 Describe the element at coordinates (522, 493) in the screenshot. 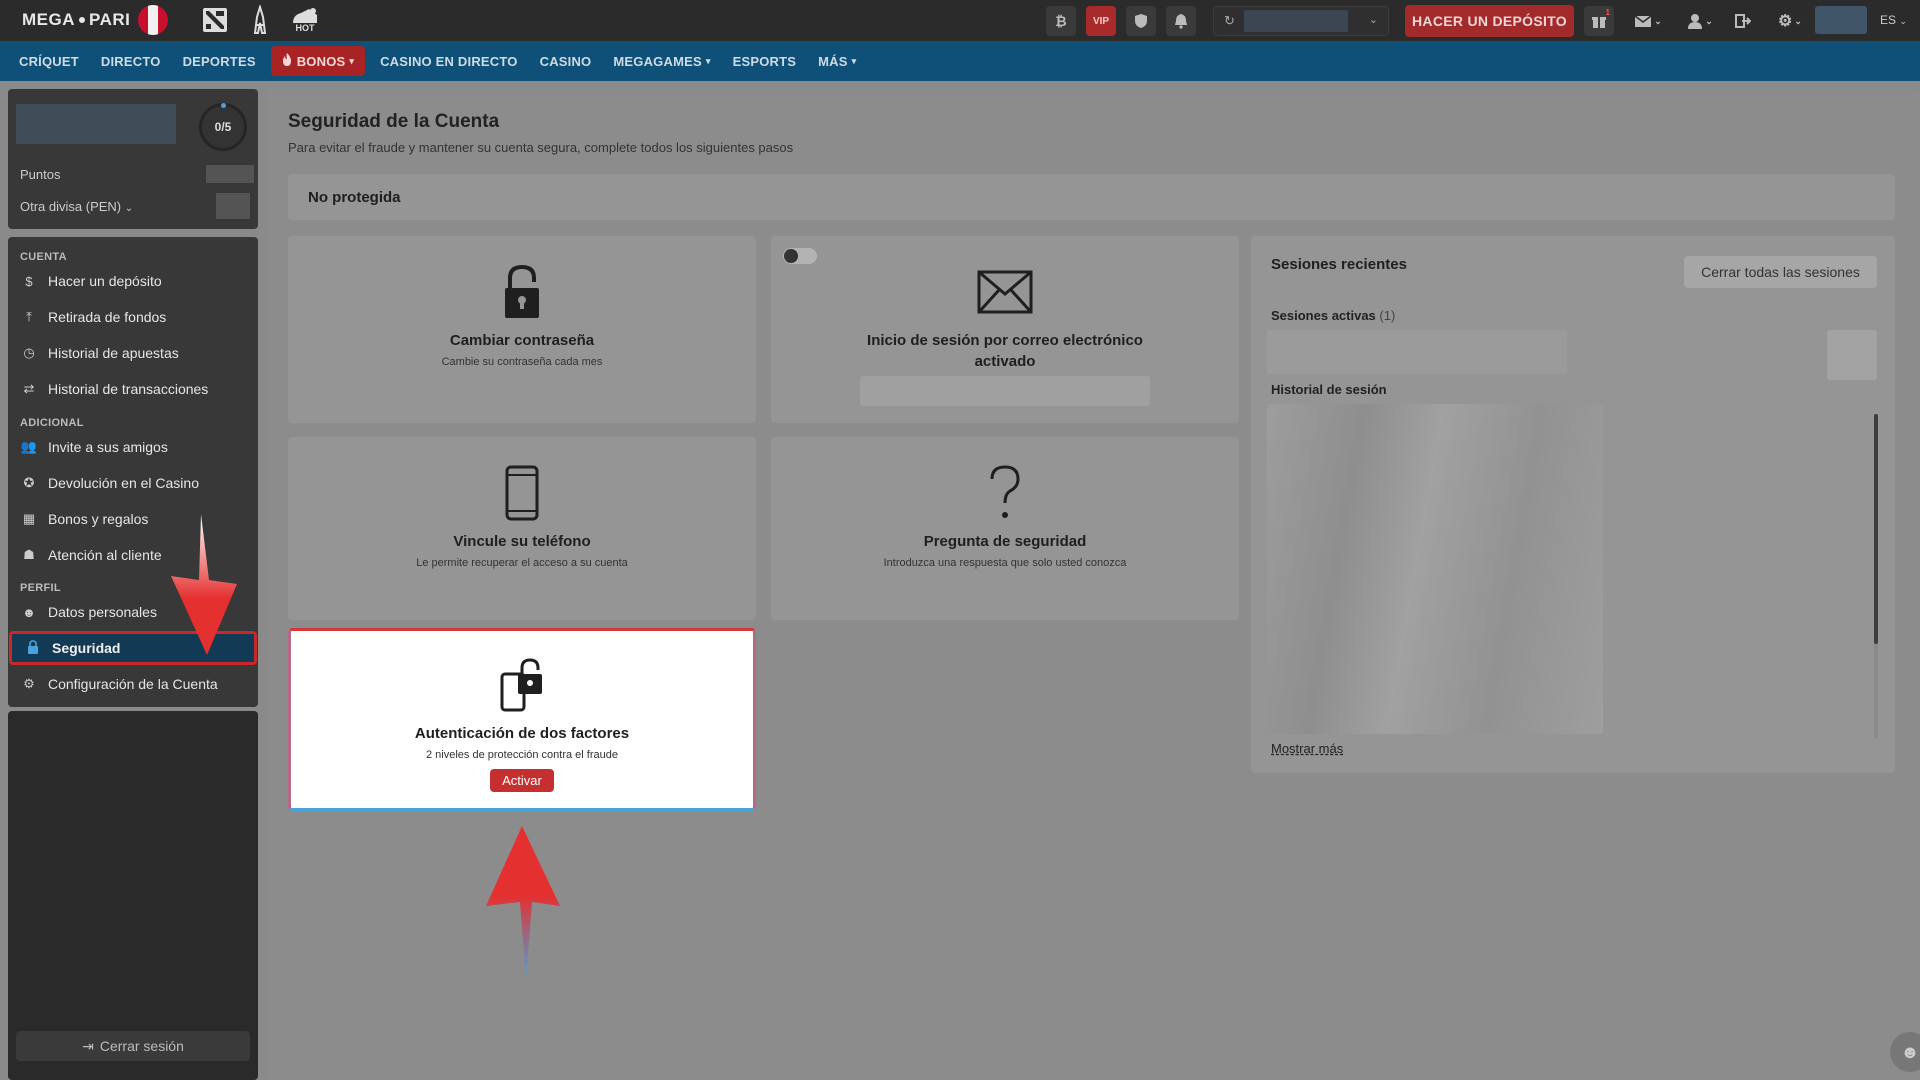

I see `phone-icon` at that location.